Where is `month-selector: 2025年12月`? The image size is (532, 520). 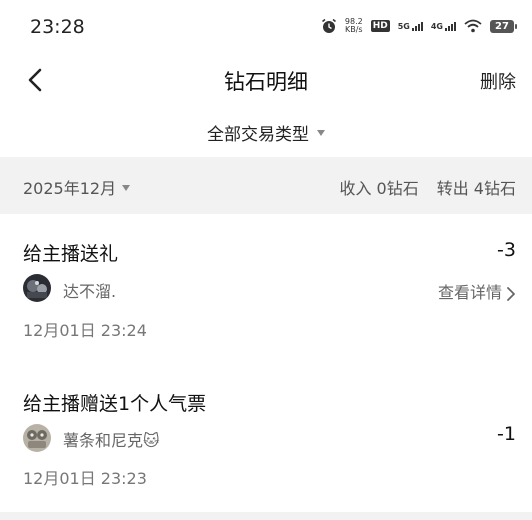 month-selector: 2025年12月 is located at coordinates (77, 187).